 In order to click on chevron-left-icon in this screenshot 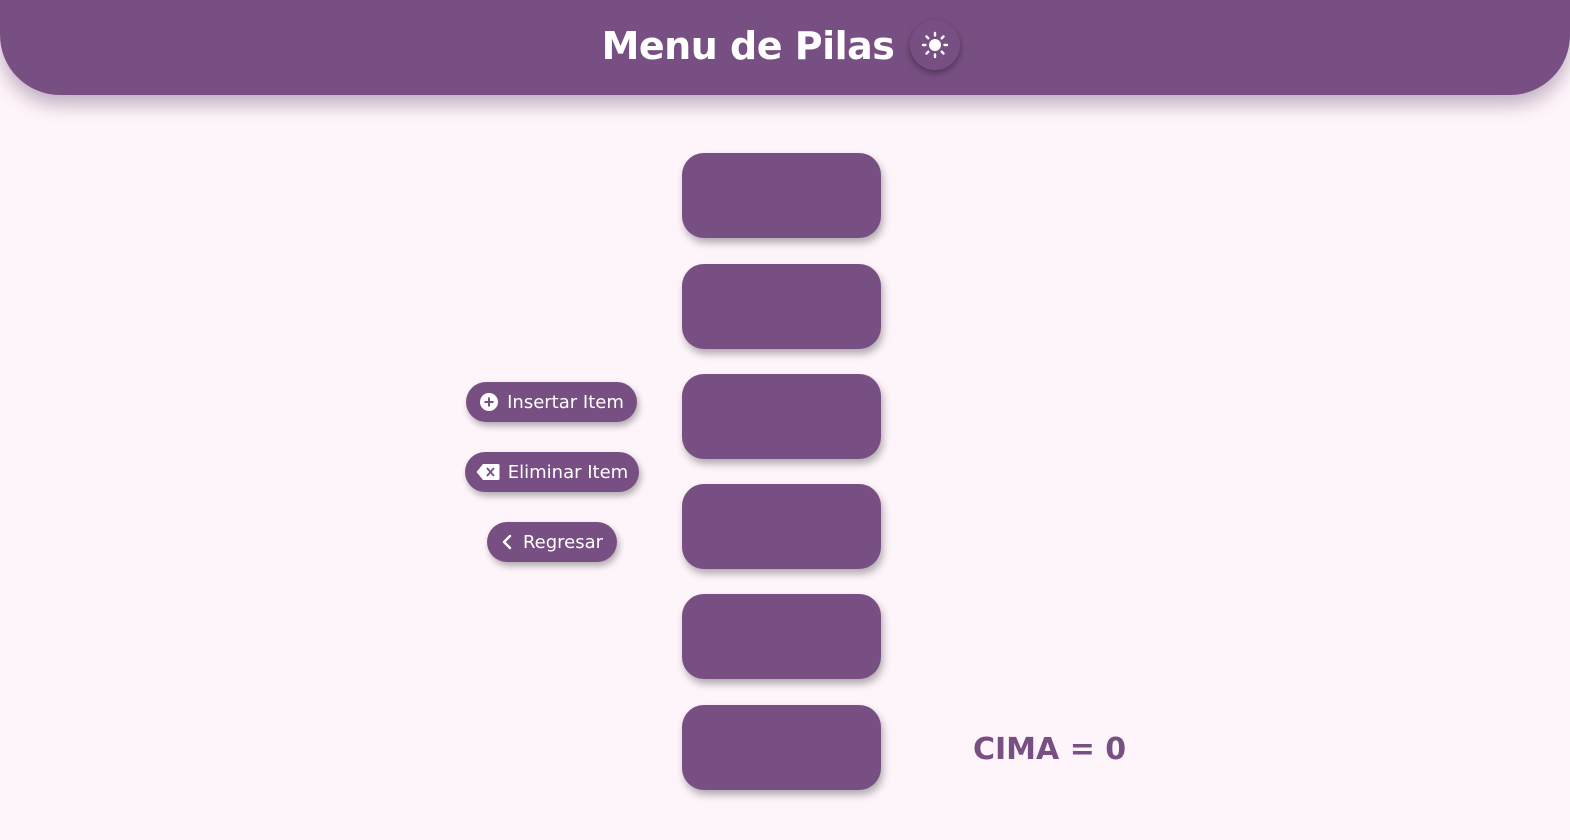, I will do `click(508, 542)`.